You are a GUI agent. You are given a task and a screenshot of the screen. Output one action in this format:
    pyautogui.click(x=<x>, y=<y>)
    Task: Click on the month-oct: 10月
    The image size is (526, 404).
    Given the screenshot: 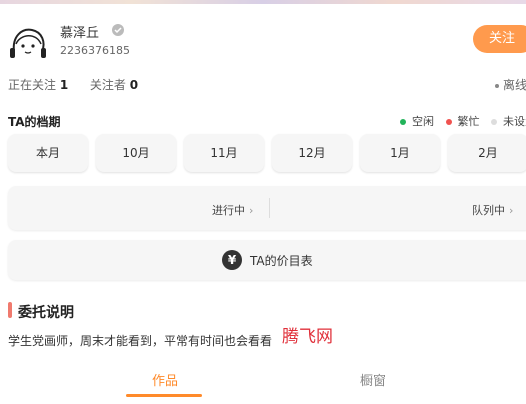 What is the action you would take?
    pyautogui.click(x=136, y=153)
    